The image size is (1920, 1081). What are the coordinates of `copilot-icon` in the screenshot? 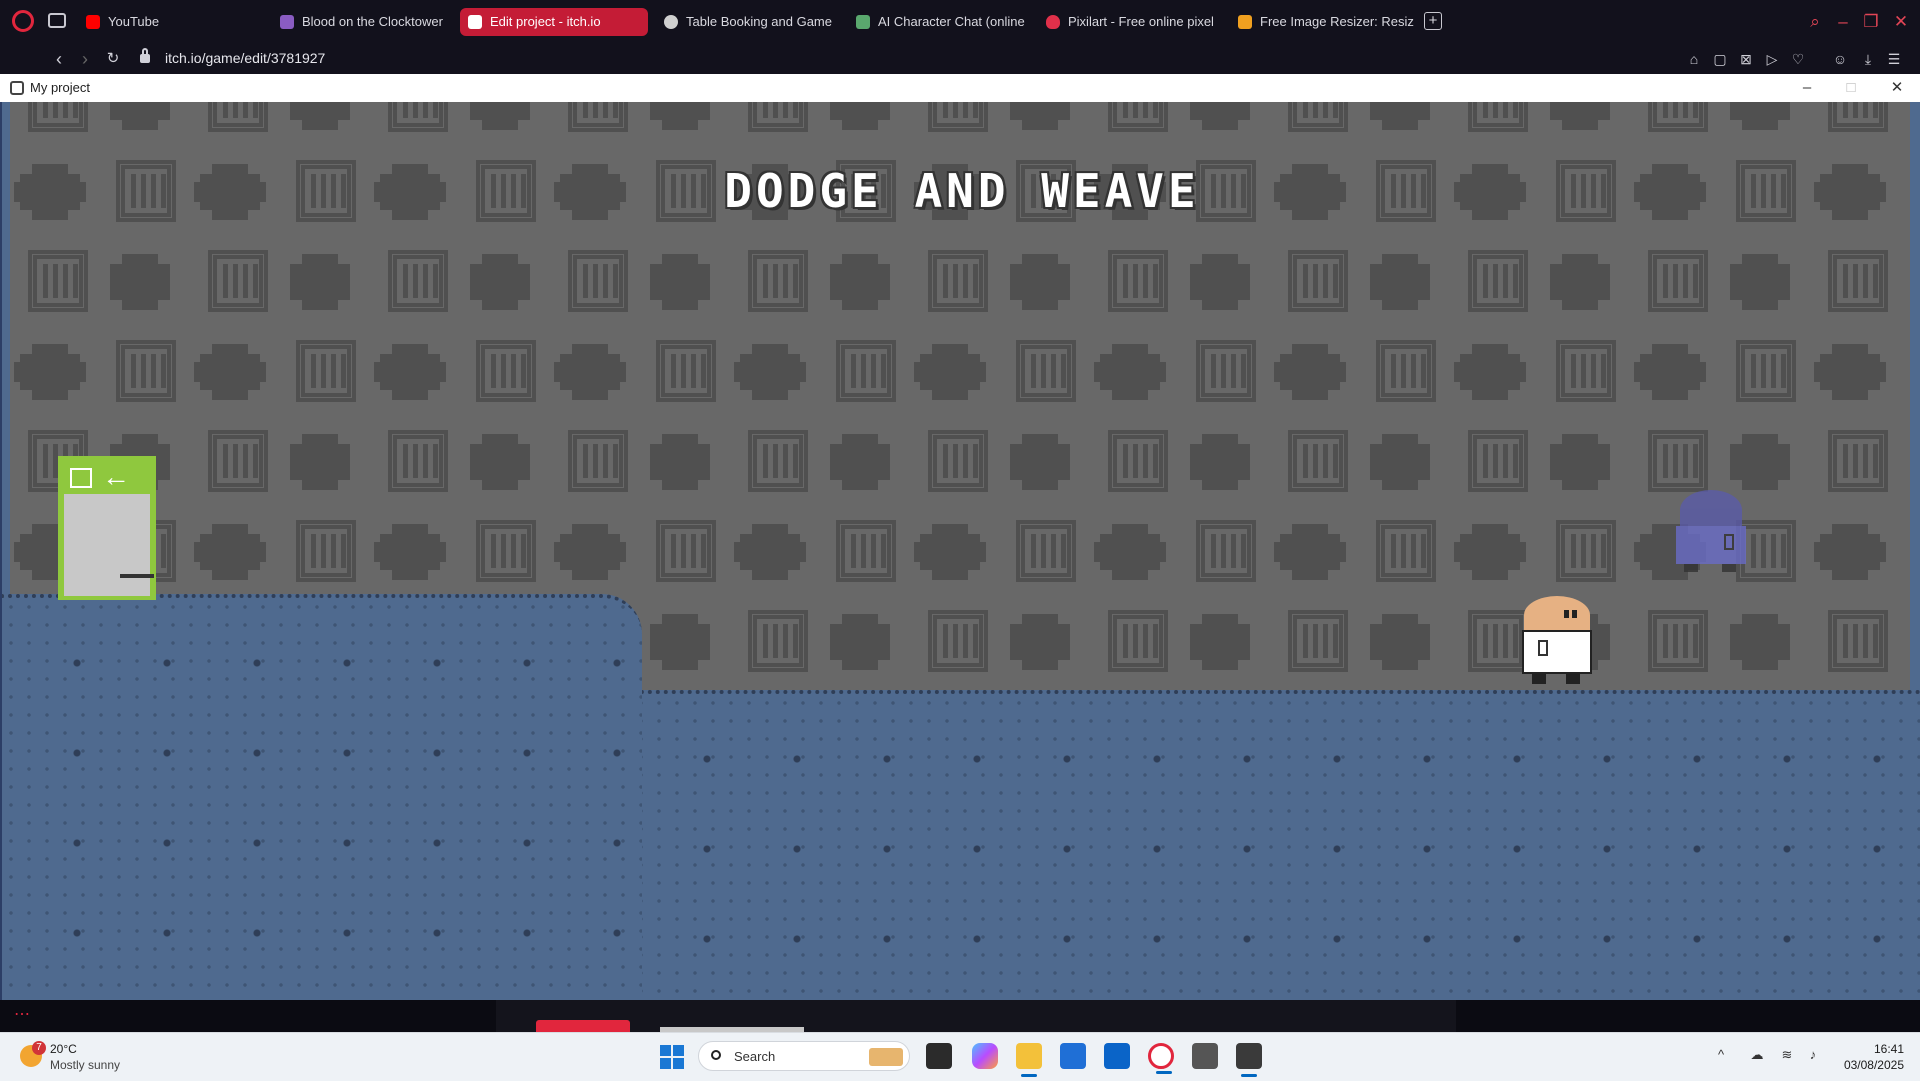 It's located at (985, 1056).